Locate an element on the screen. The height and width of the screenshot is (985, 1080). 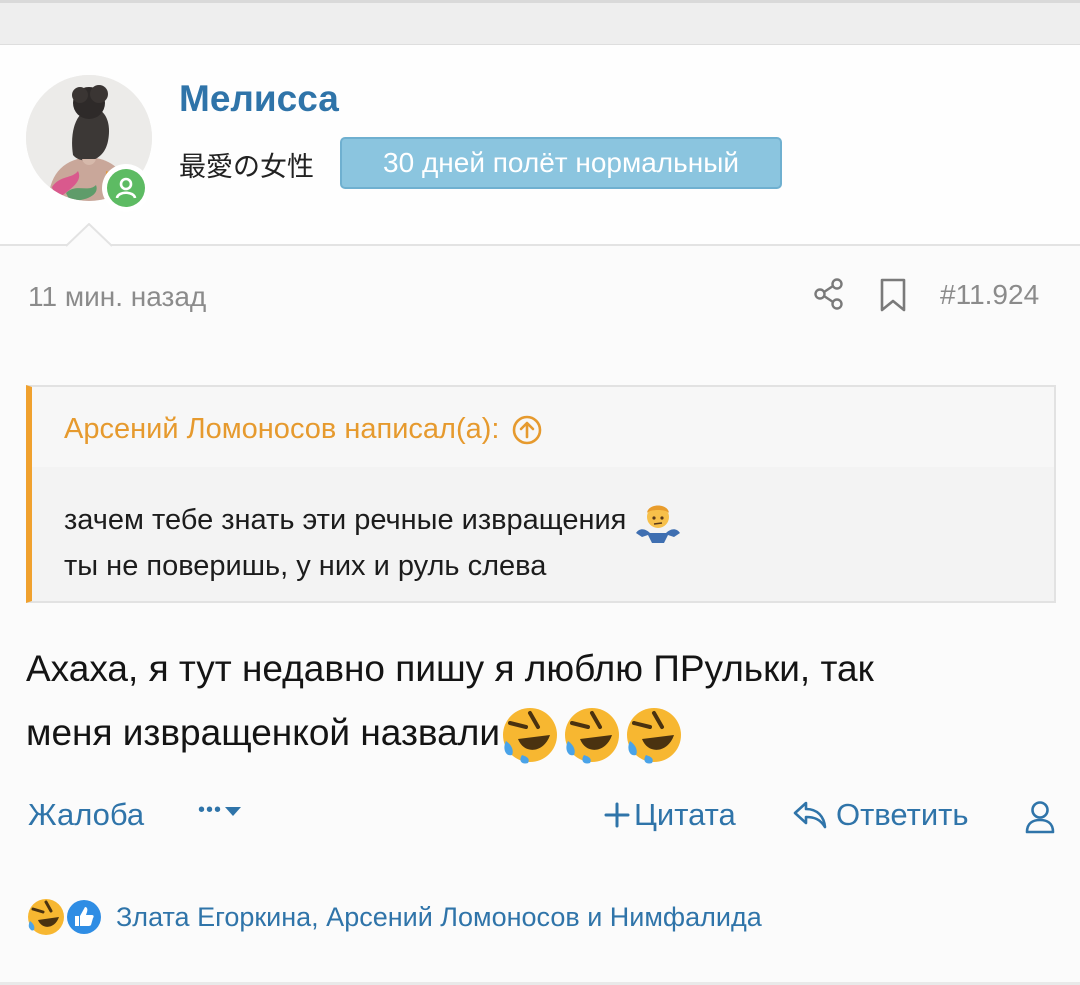
reaction-icons is located at coordinates (66, 917).